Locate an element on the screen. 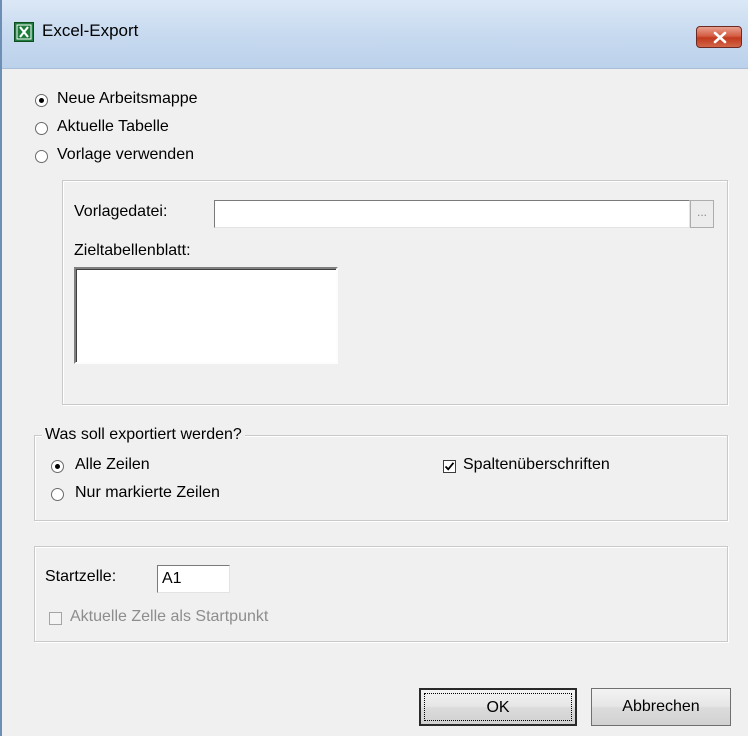 This screenshot has width=748, height=736. radio-label: Alle Zeilen is located at coordinates (112, 464).